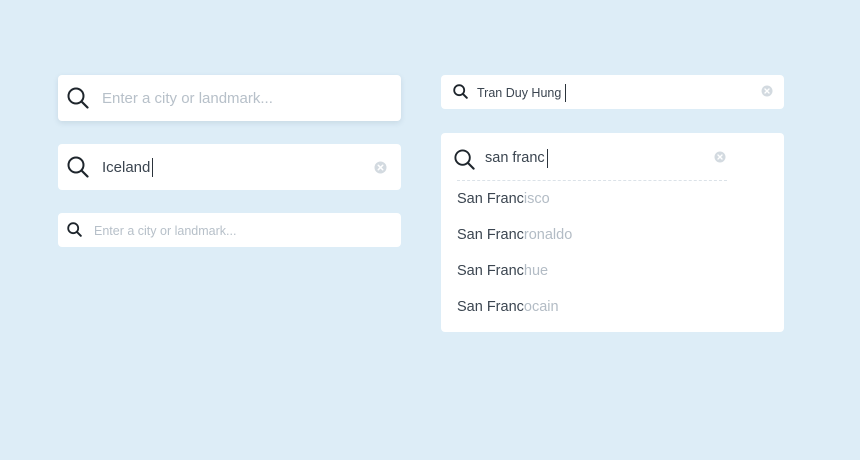 This screenshot has height=460, width=860. I want to click on suggestion-item: San Francronaldo, so click(514, 235).